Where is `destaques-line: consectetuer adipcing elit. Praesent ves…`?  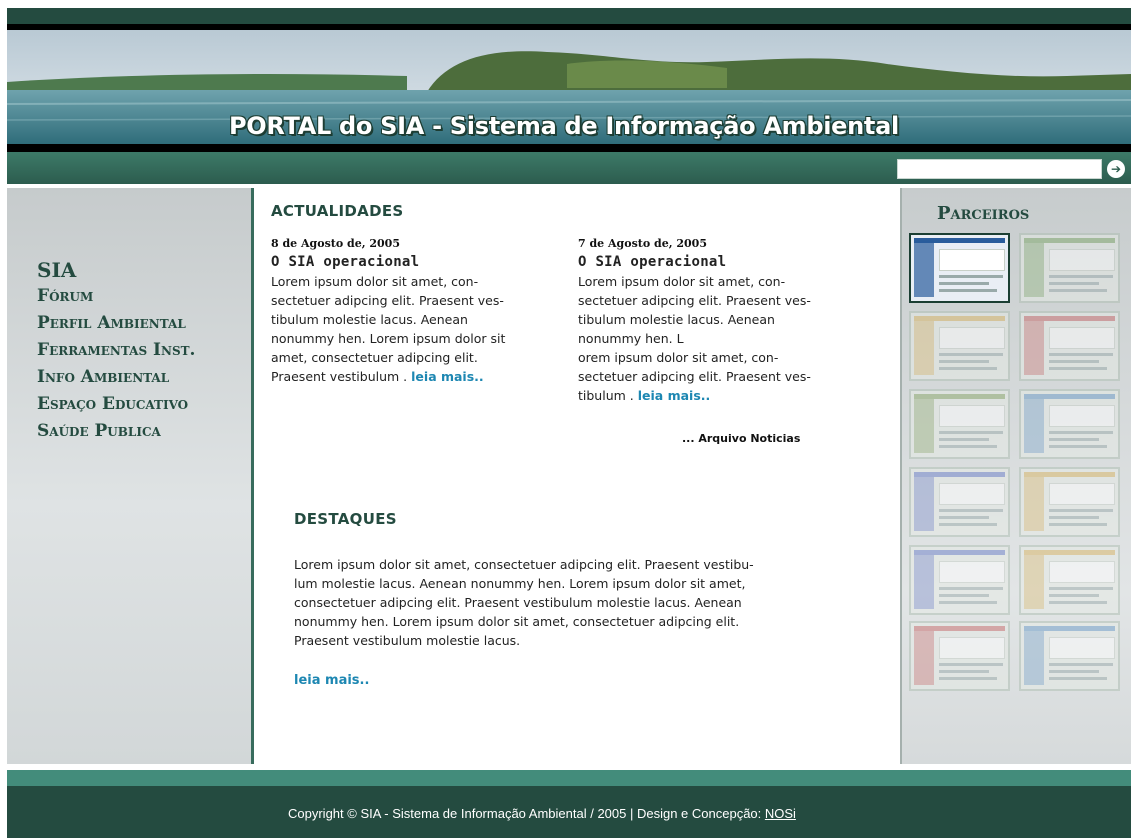
destaques-line: consectetuer adipcing elit. Praesent ves… is located at coordinates (518, 602).